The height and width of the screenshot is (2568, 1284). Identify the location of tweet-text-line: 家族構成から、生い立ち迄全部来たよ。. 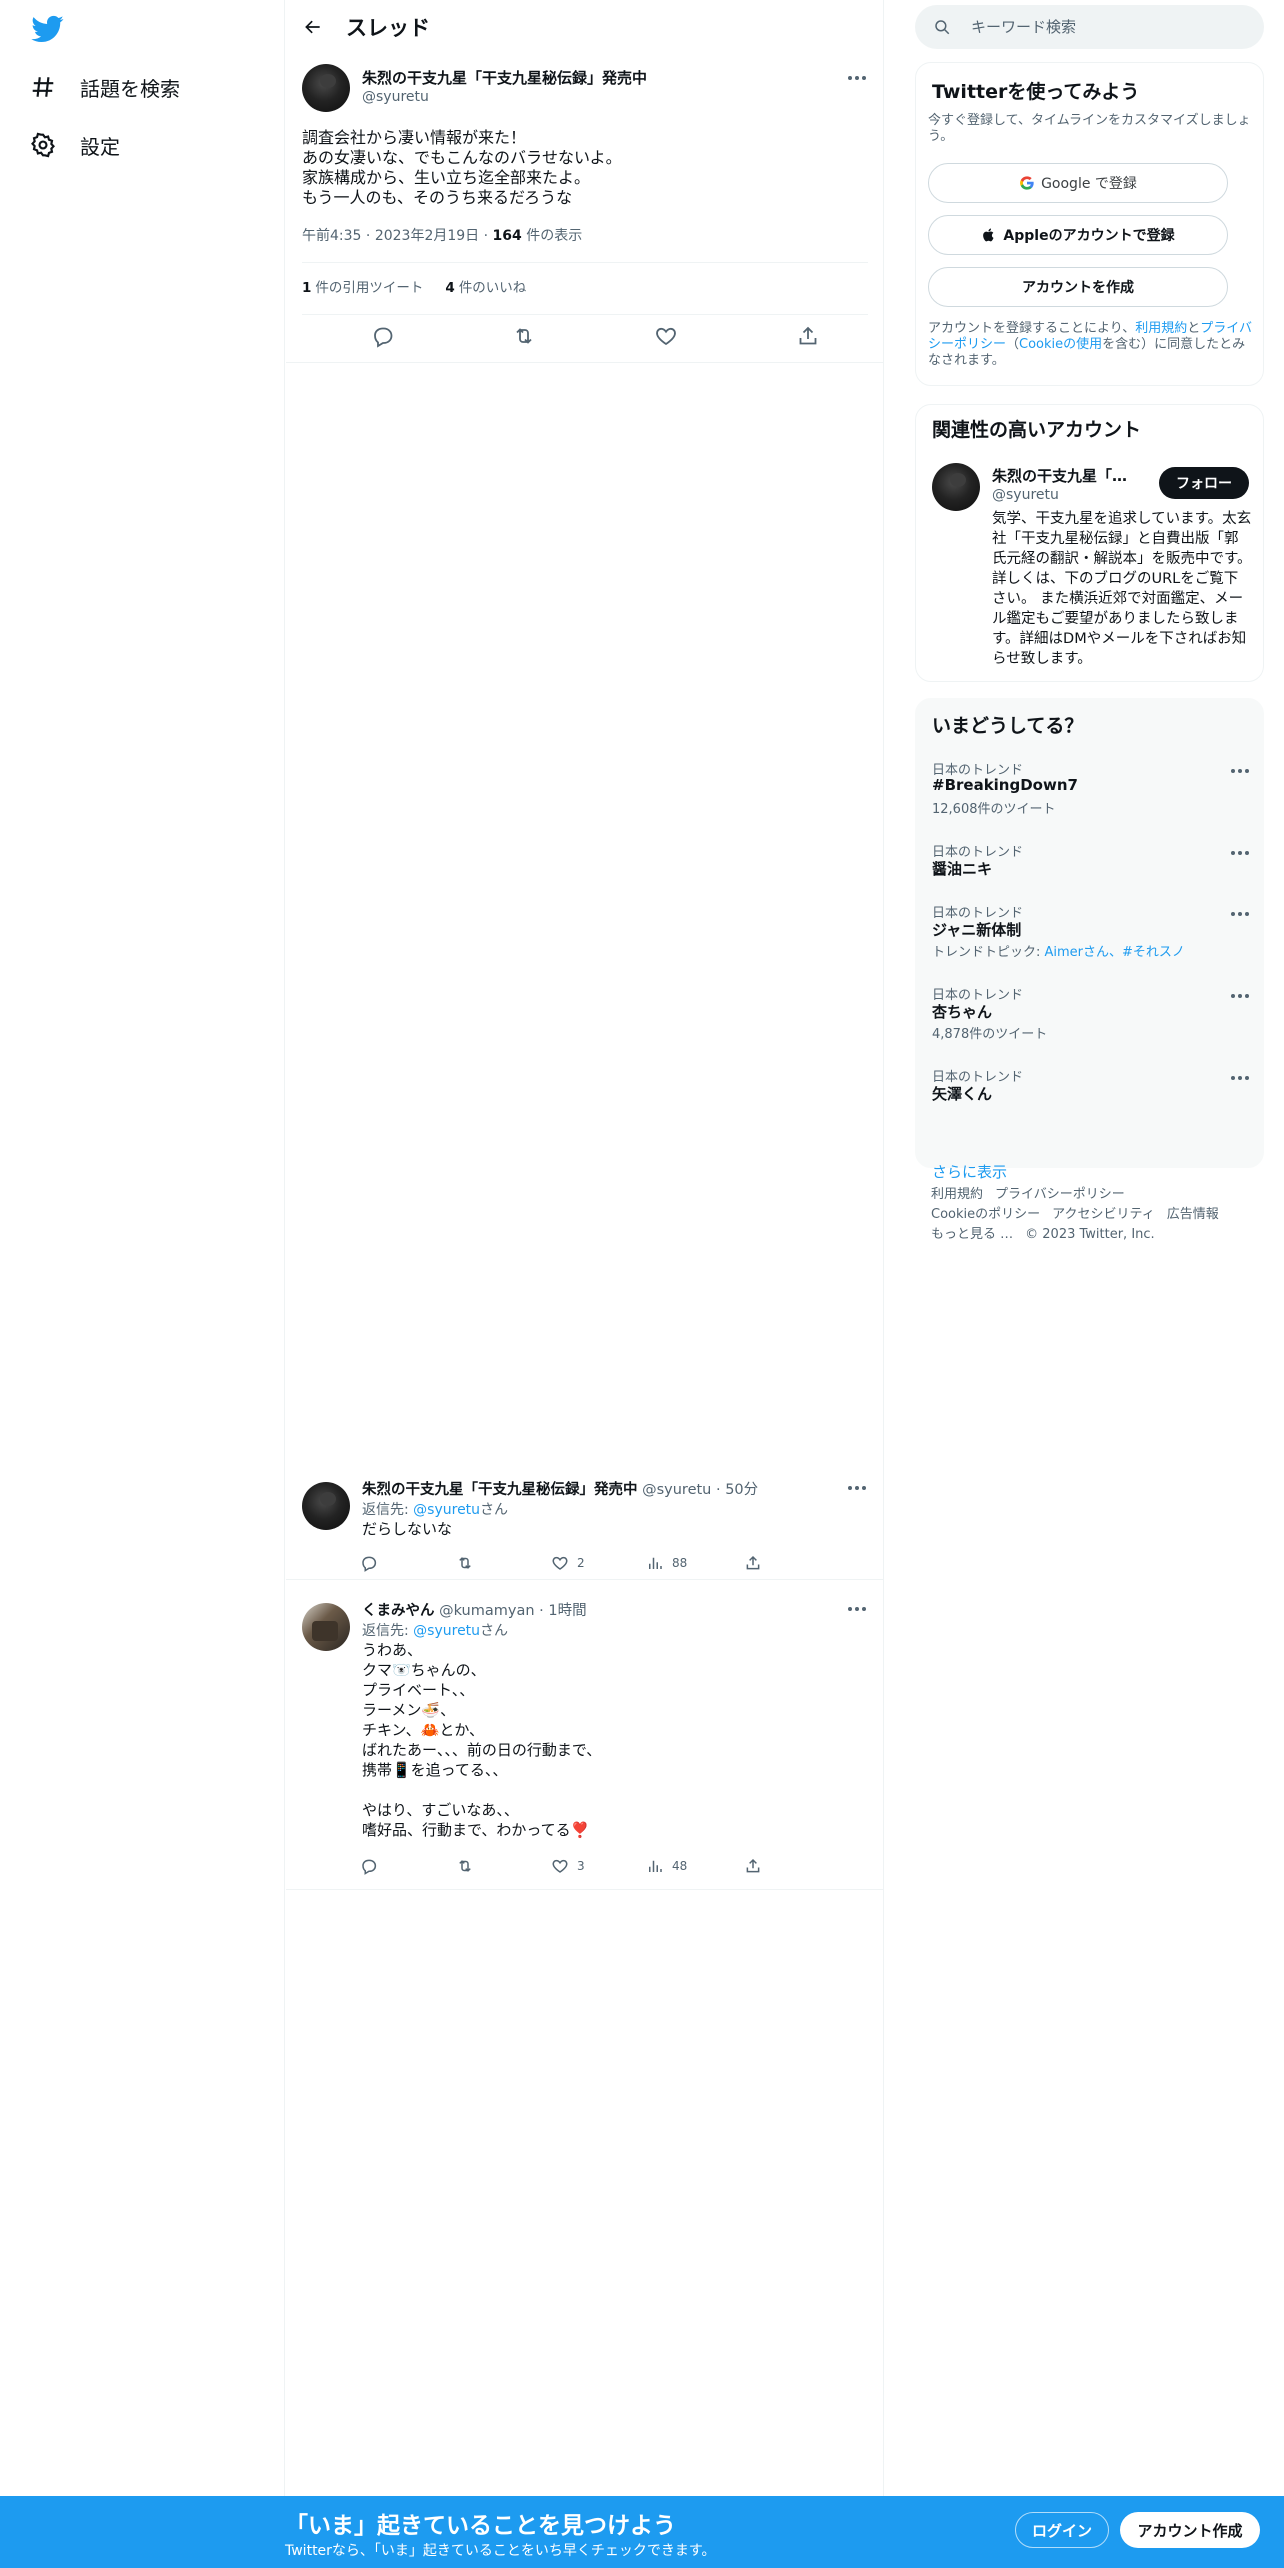
(446, 177).